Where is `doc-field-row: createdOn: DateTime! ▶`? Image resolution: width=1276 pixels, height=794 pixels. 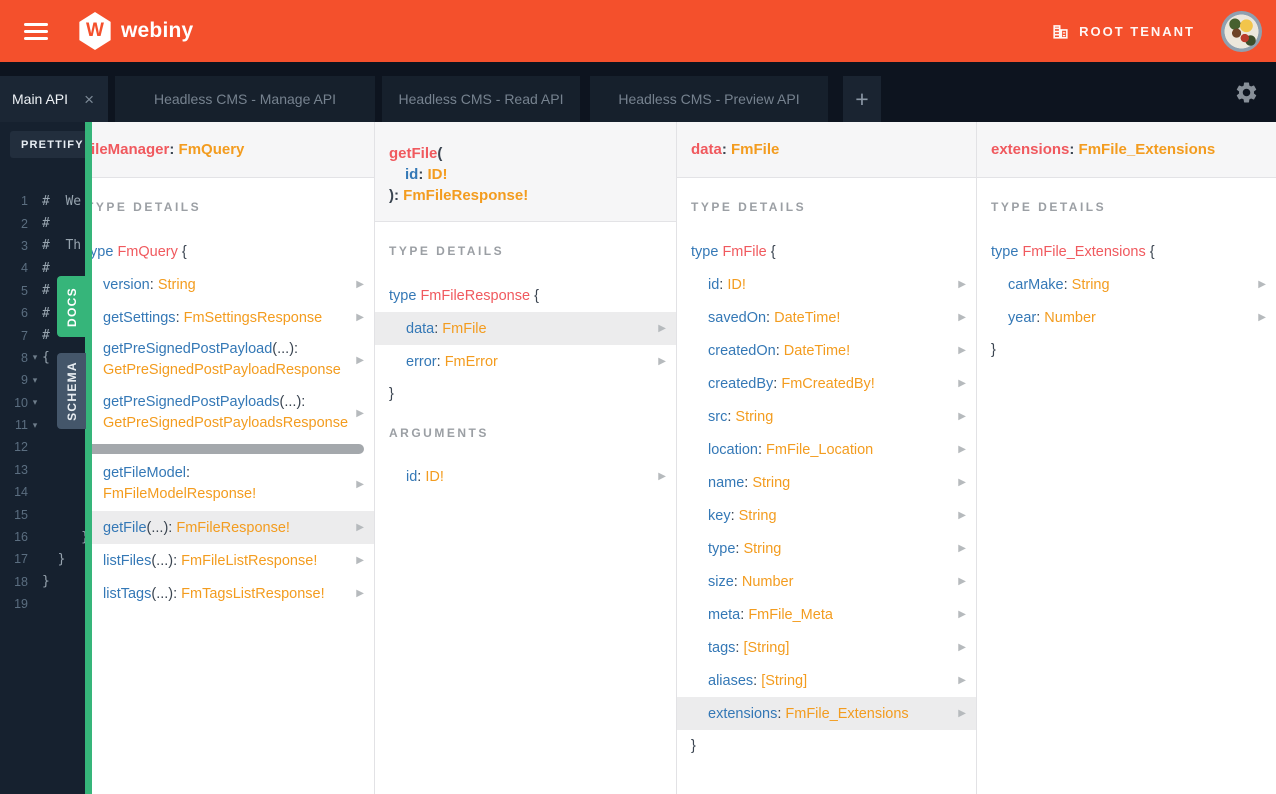
doc-field-row: createdOn: DateTime! ▶ is located at coordinates (826, 350).